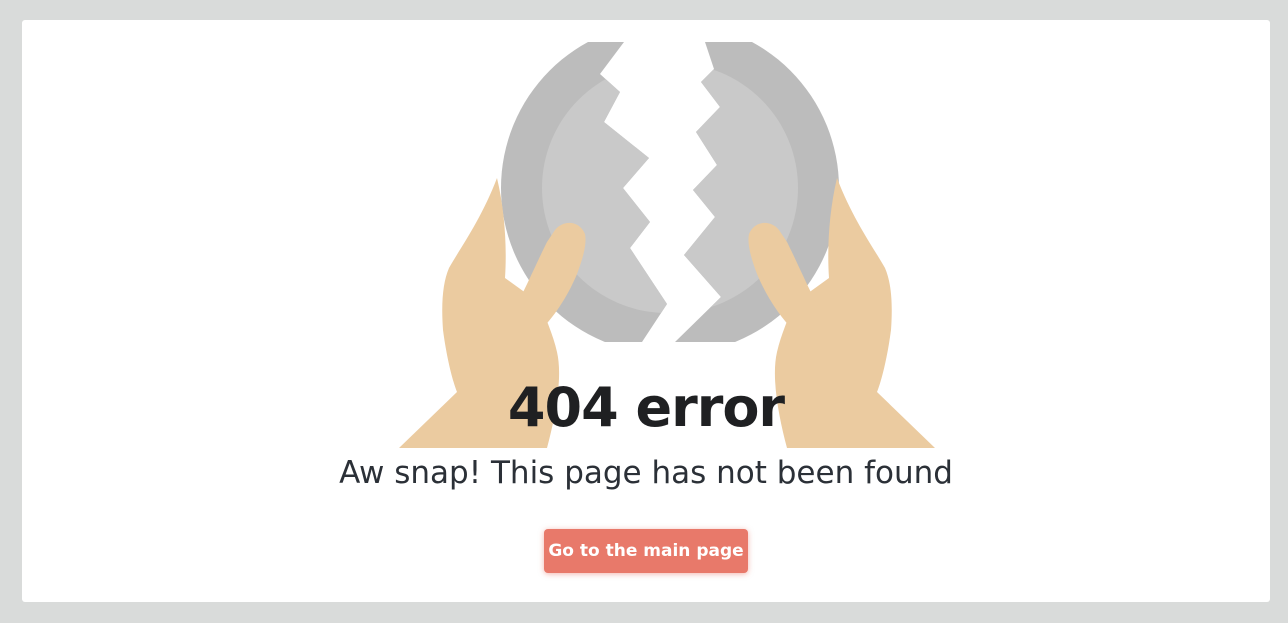 This screenshot has height=623, width=1288. Describe the element at coordinates (646, 551) in the screenshot. I see `go-to-main-page-button: Go to the main page` at that location.